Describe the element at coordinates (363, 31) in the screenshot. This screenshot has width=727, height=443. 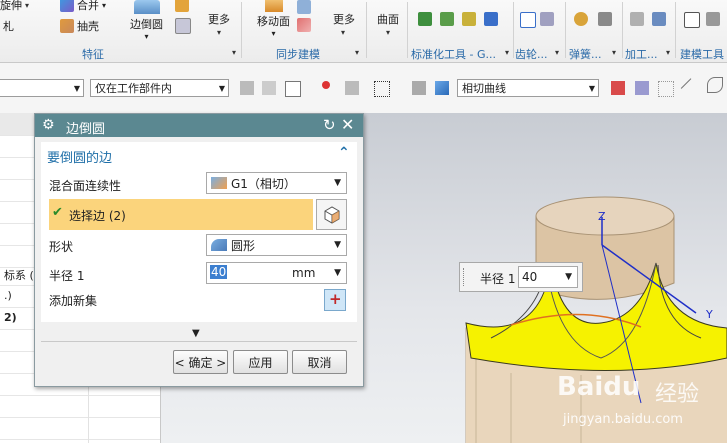
I see `ribbon: 旋伸 ▾ 札 合并 ▾ 抽壳 边倒圆 ▾ 更多 ▾ 特征 ▾ 移动面 ▾ 更多 ▾` at that location.